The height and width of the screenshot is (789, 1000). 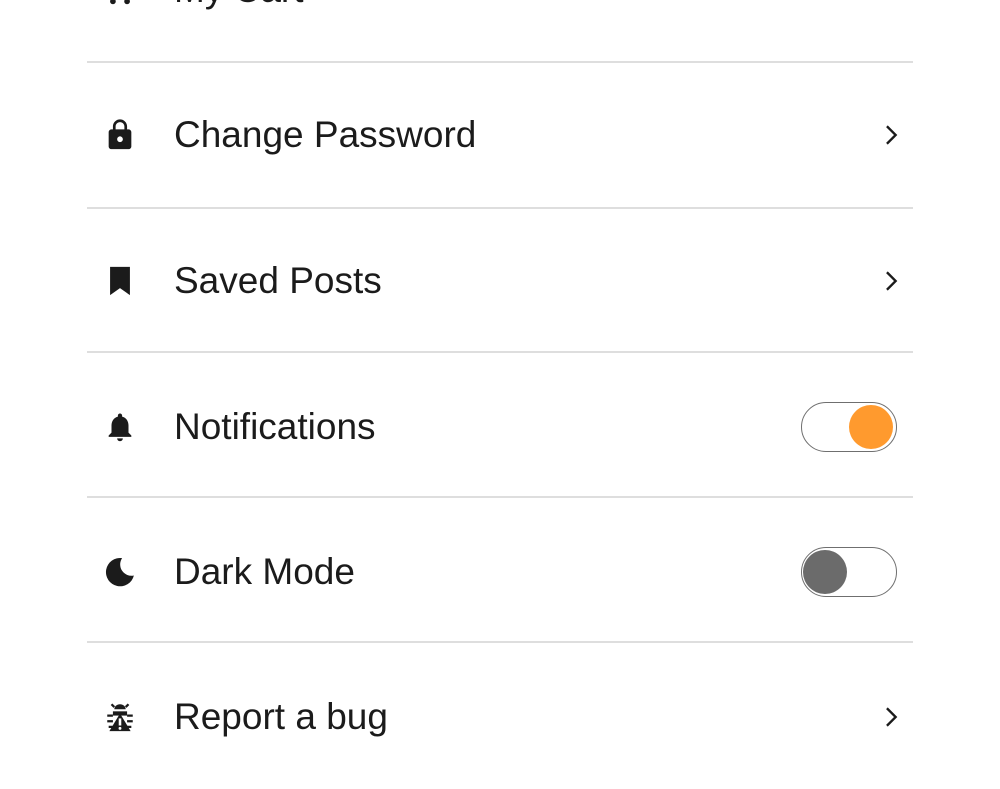 What do you see at coordinates (239, 5) in the screenshot?
I see `menu-item-label: My Cart` at bounding box center [239, 5].